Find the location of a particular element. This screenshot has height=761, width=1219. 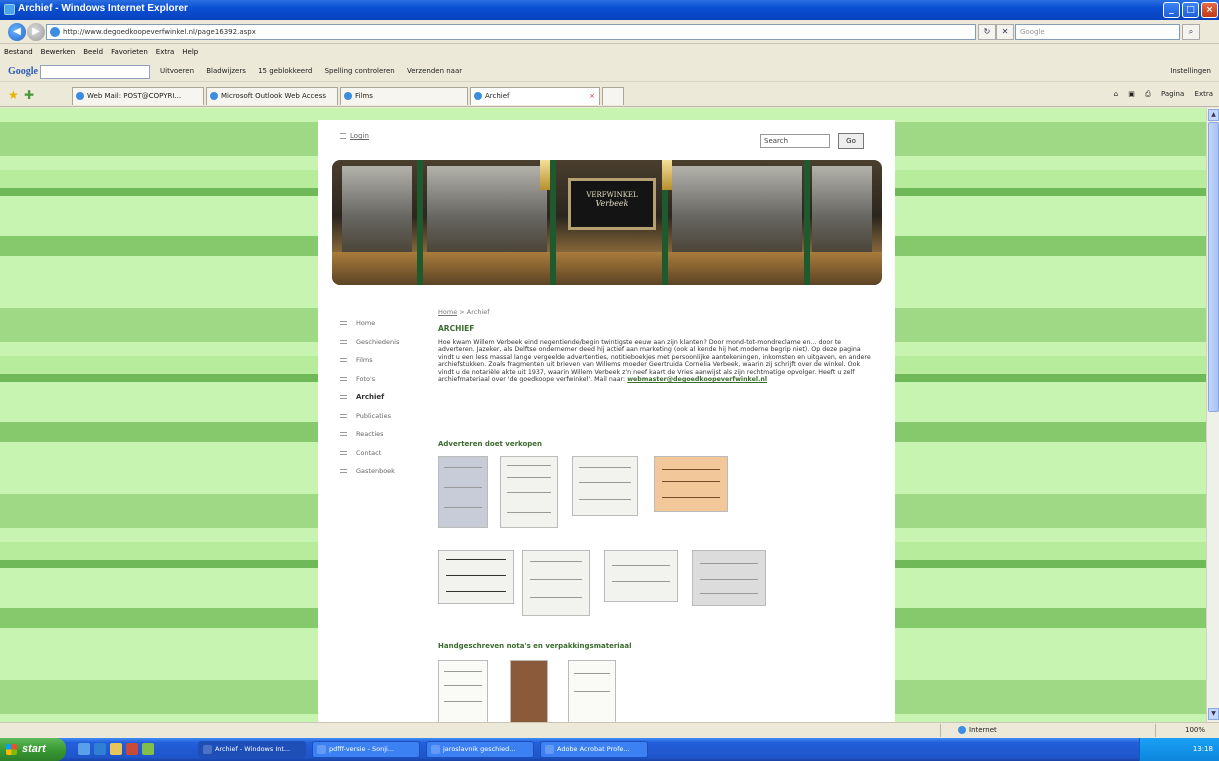

stop-icon: ✕ is located at coordinates (1005, 32).